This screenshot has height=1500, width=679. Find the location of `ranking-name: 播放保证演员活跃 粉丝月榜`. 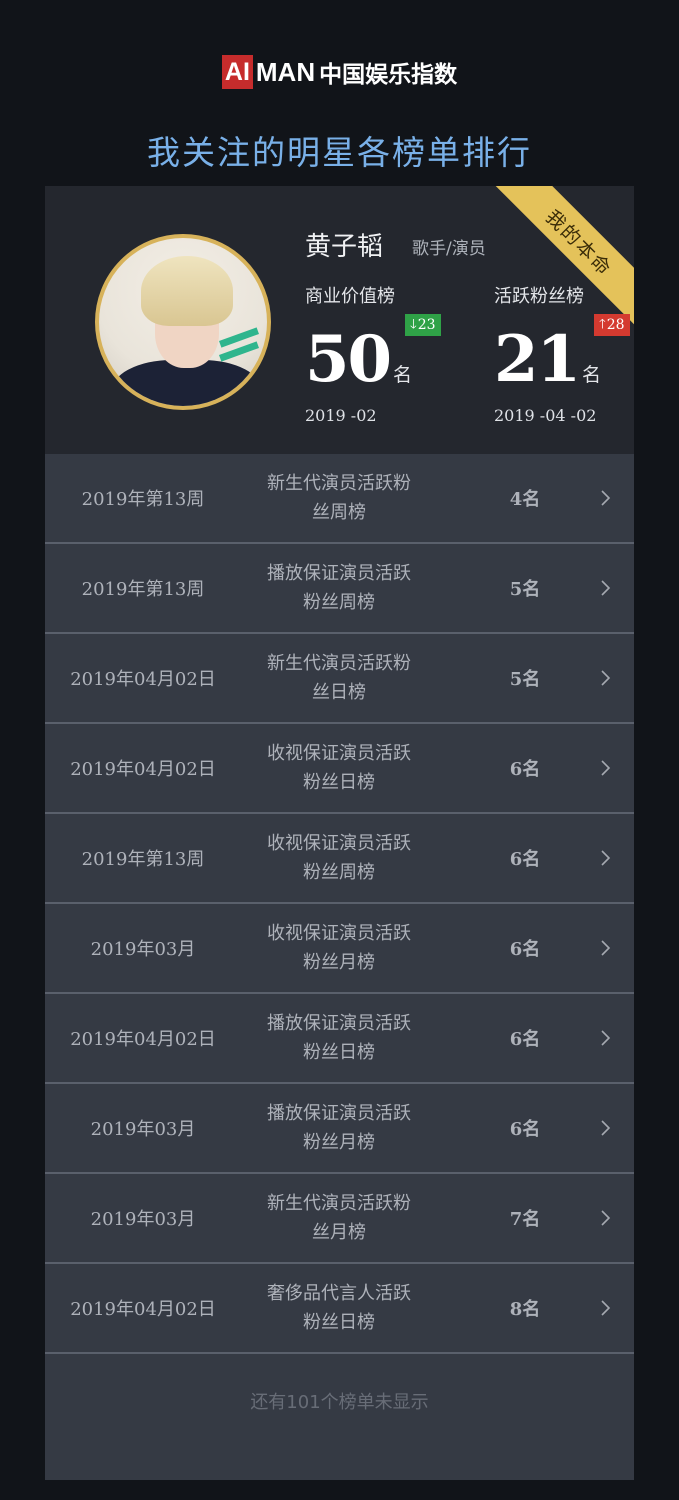

ranking-name: 播放保证演员活跃 粉丝月榜 is located at coordinates (339, 1128).